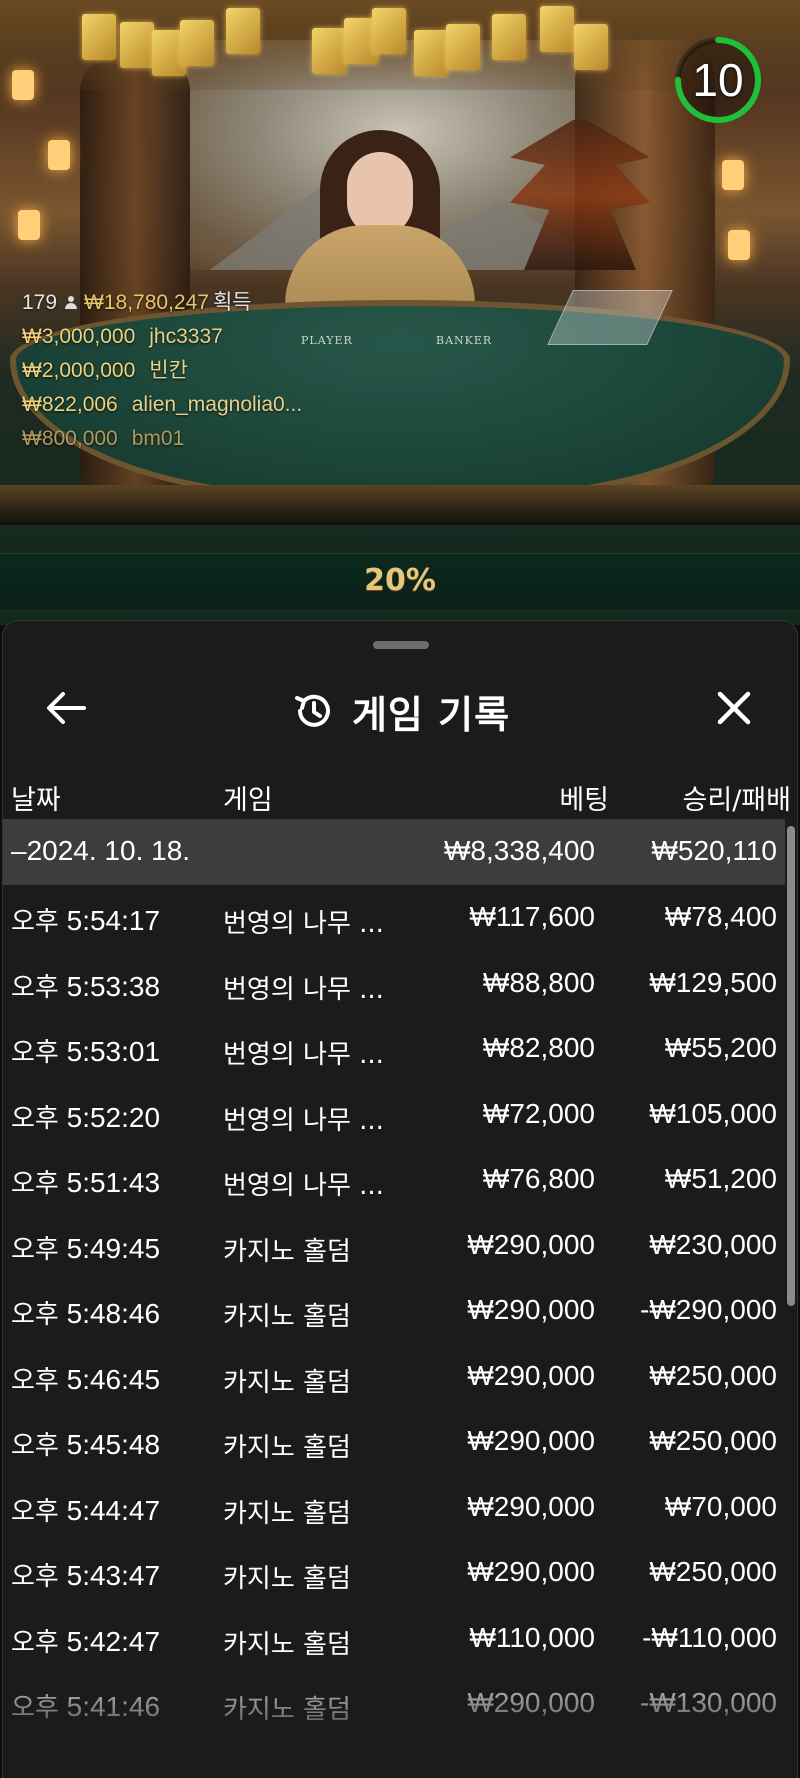  I want to click on group-win-loss-total: ₩520,110, so click(714, 850).